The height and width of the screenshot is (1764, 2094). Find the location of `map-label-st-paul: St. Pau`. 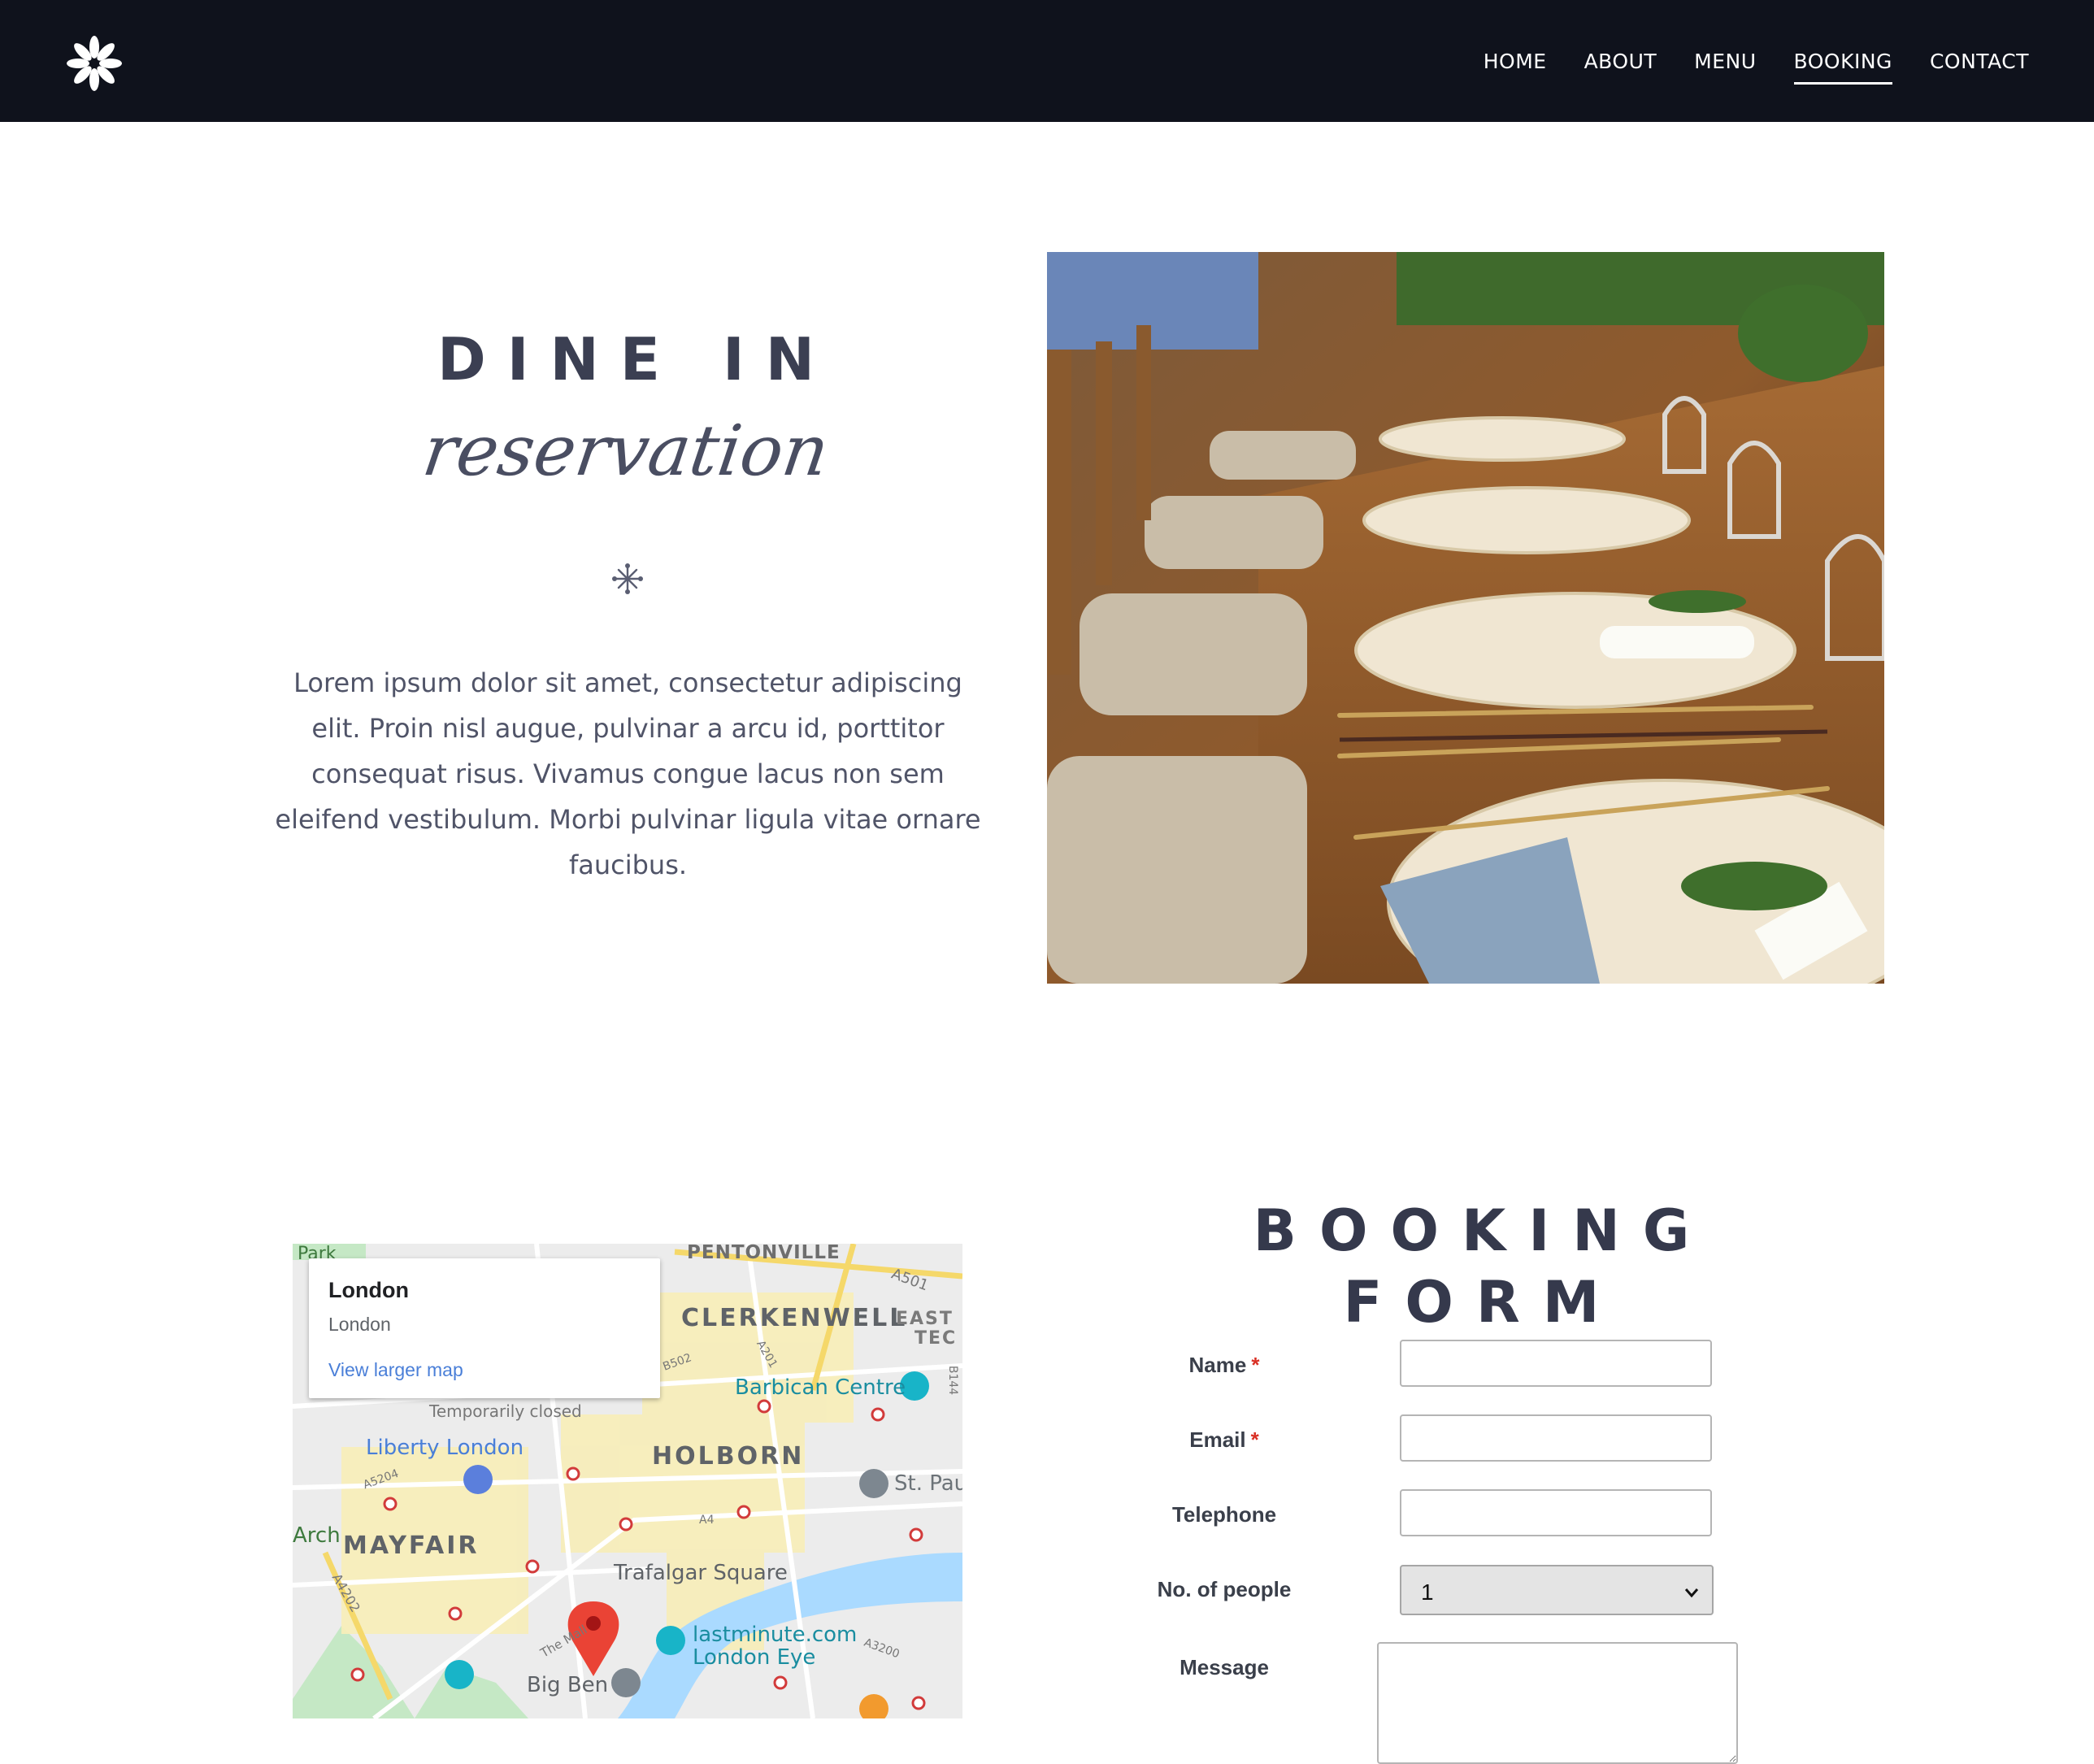

map-label-st-paul: St. Pau is located at coordinates (928, 1483).